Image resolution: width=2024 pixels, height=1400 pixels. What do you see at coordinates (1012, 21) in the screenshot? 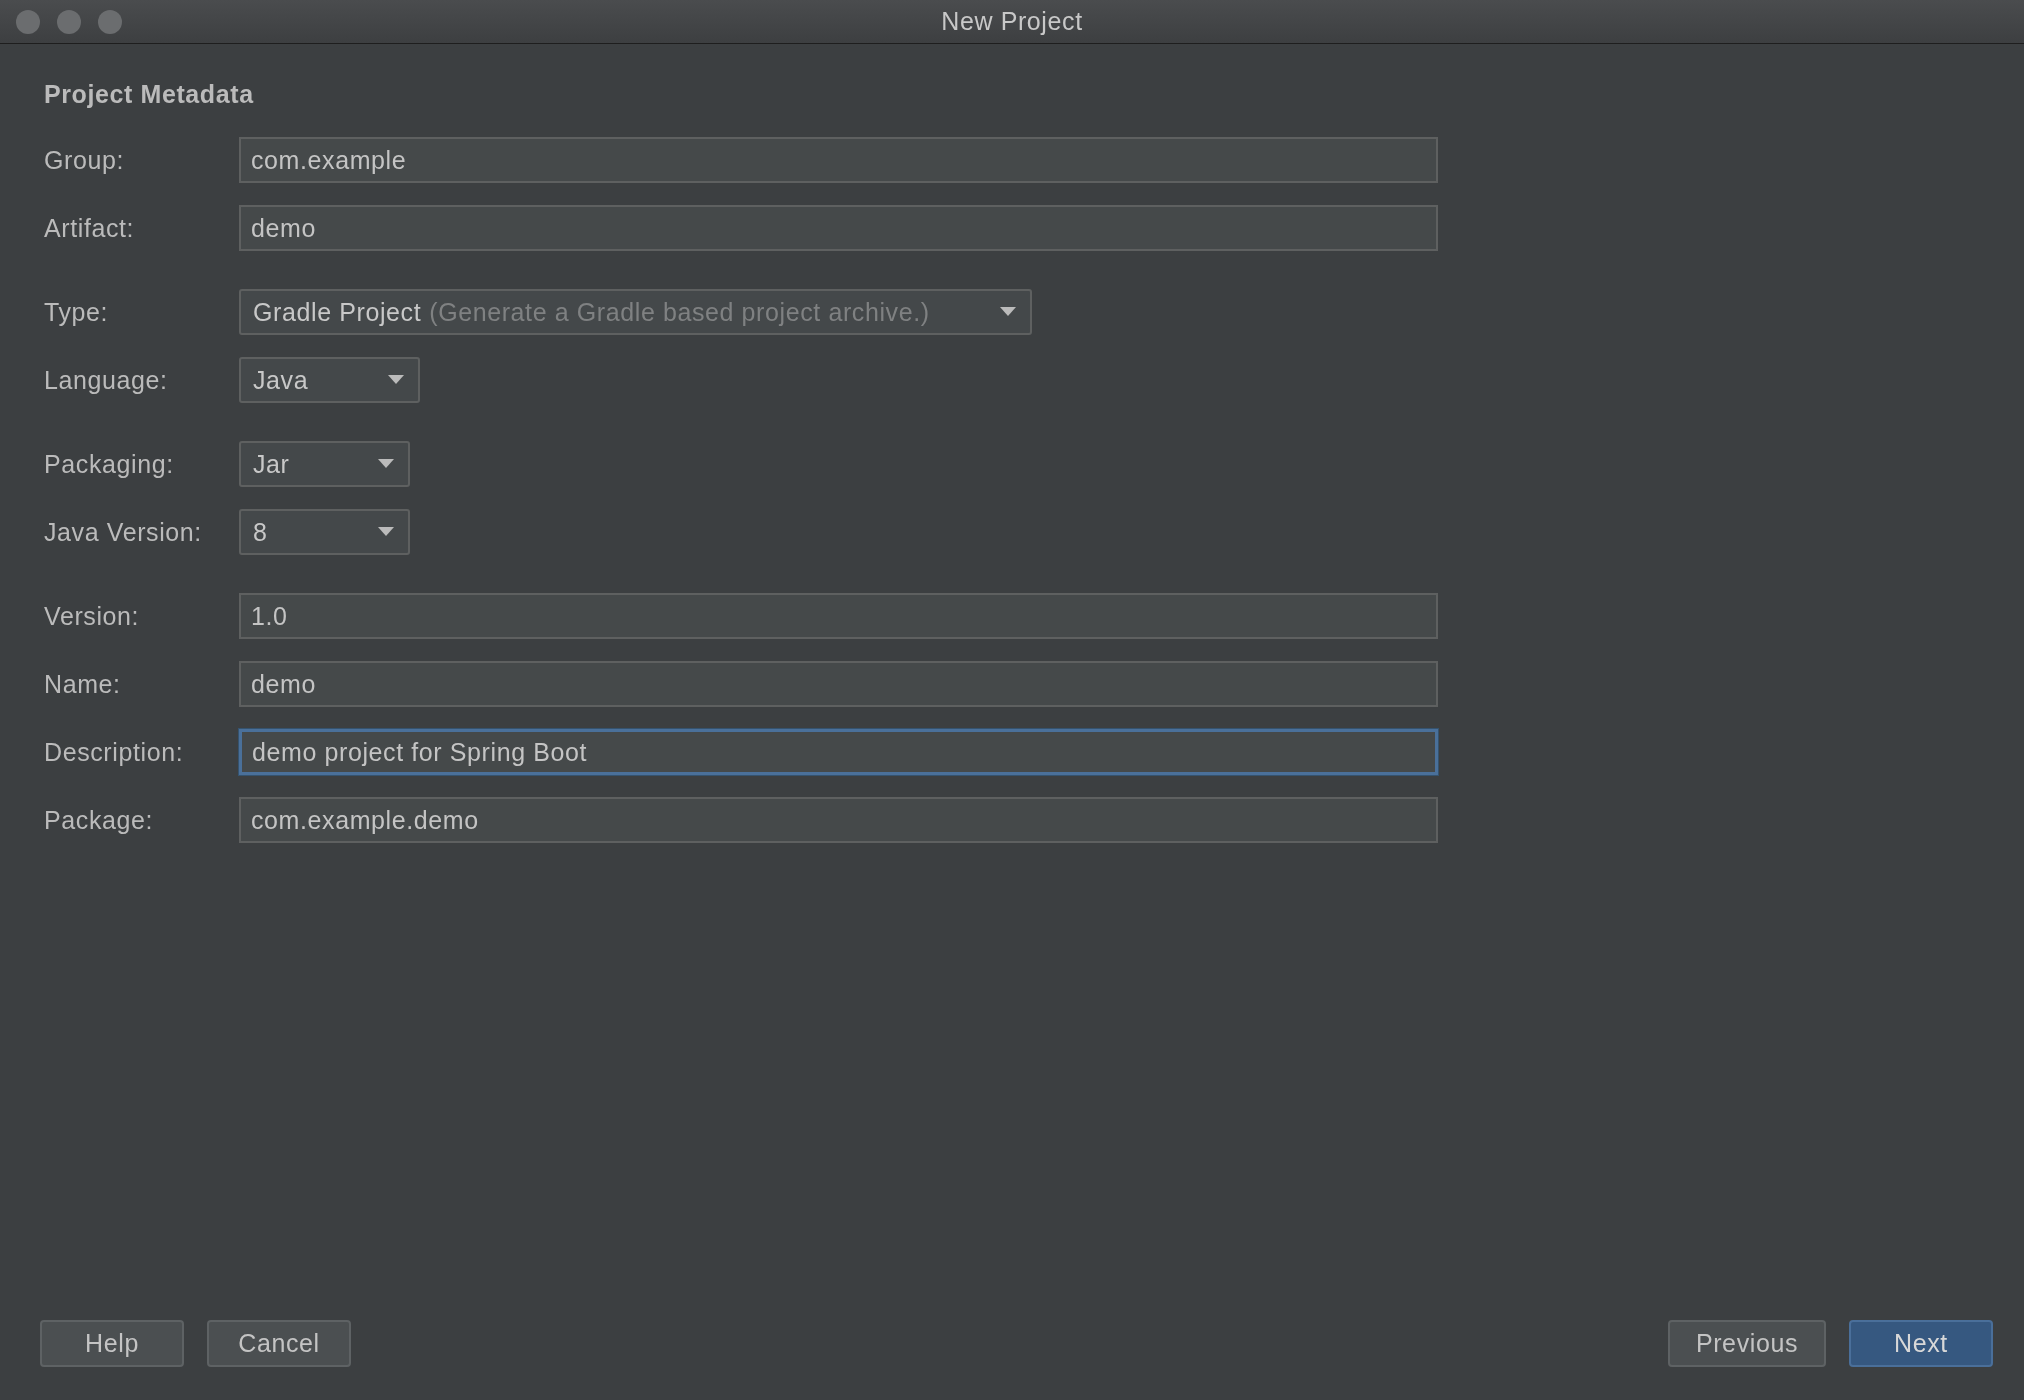
I see `window-title: New Project` at bounding box center [1012, 21].